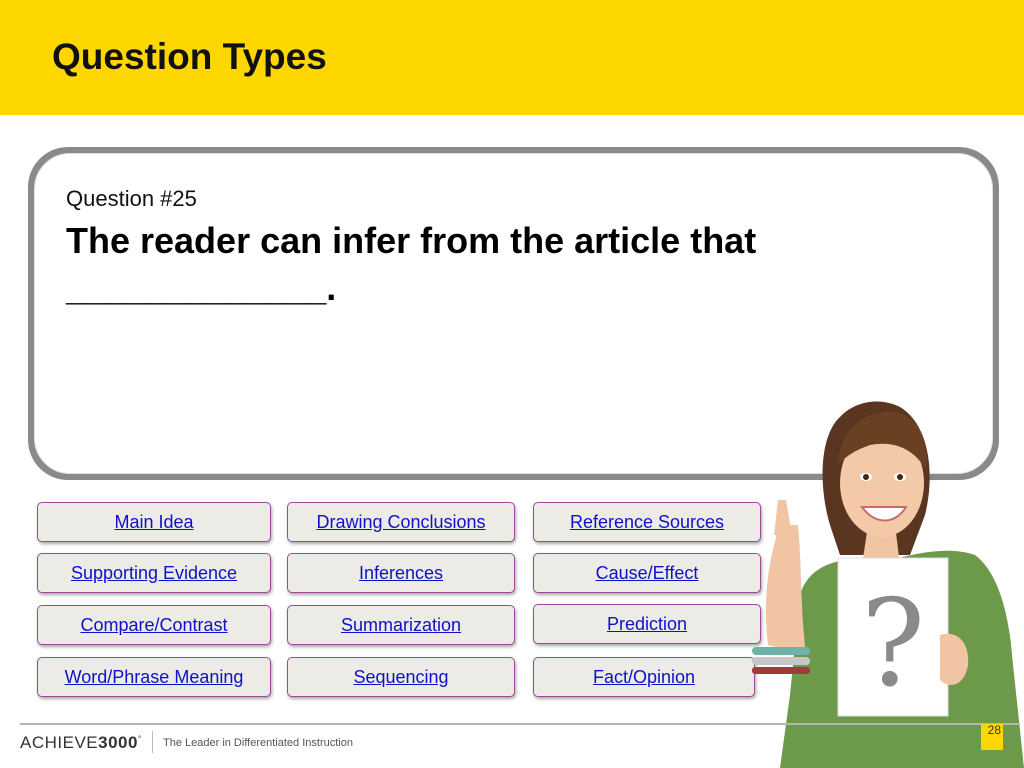  I want to click on compare-contrast-button: Compare/Contrast, so click(154, 625).